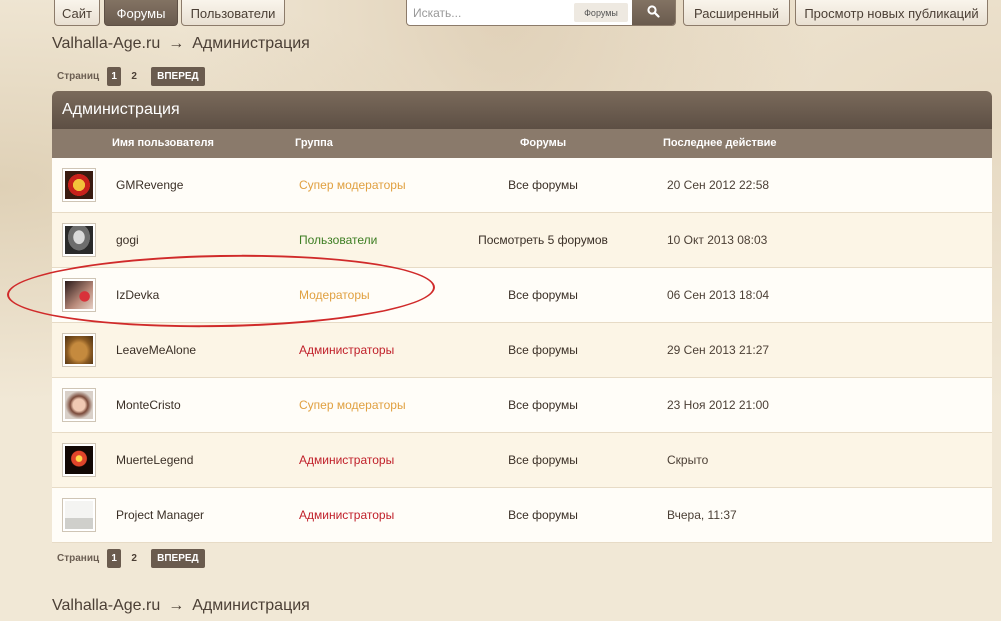 The width and height of the screenshot is (1001, 621). What do you see at coordinates (334, 295) in the screenshot?
I see `group-label: Модераторы` at bounding box center [334, 295].